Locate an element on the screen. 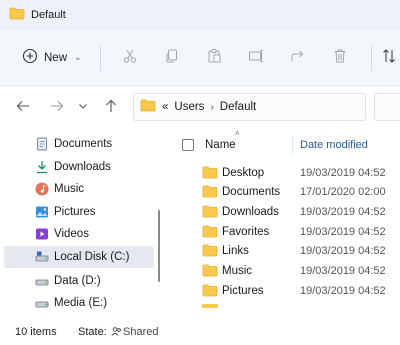  chevron-right-icon: › is located at coordinates (211, 107).